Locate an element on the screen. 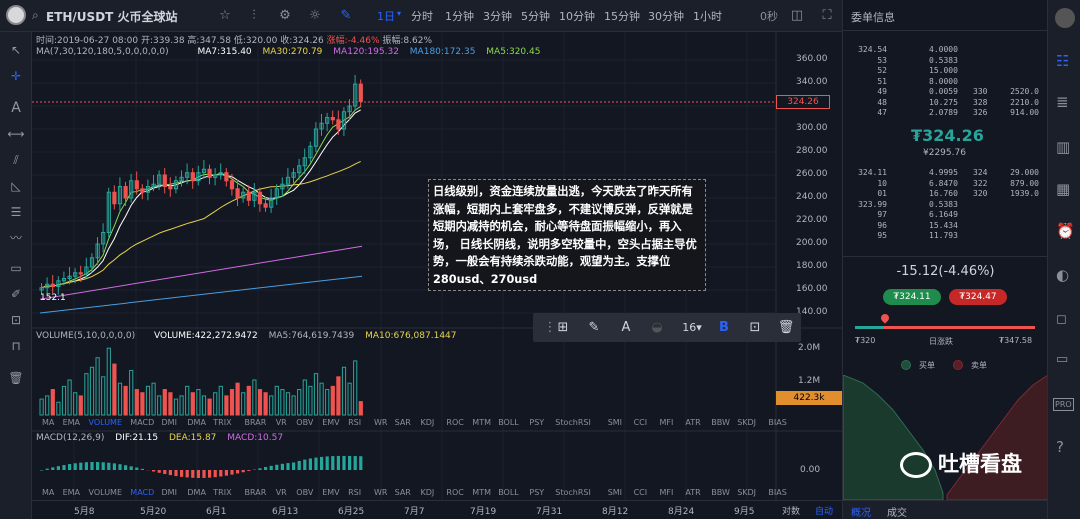  line-tool-icon: ⟷ is located at coordinates (16, 134).